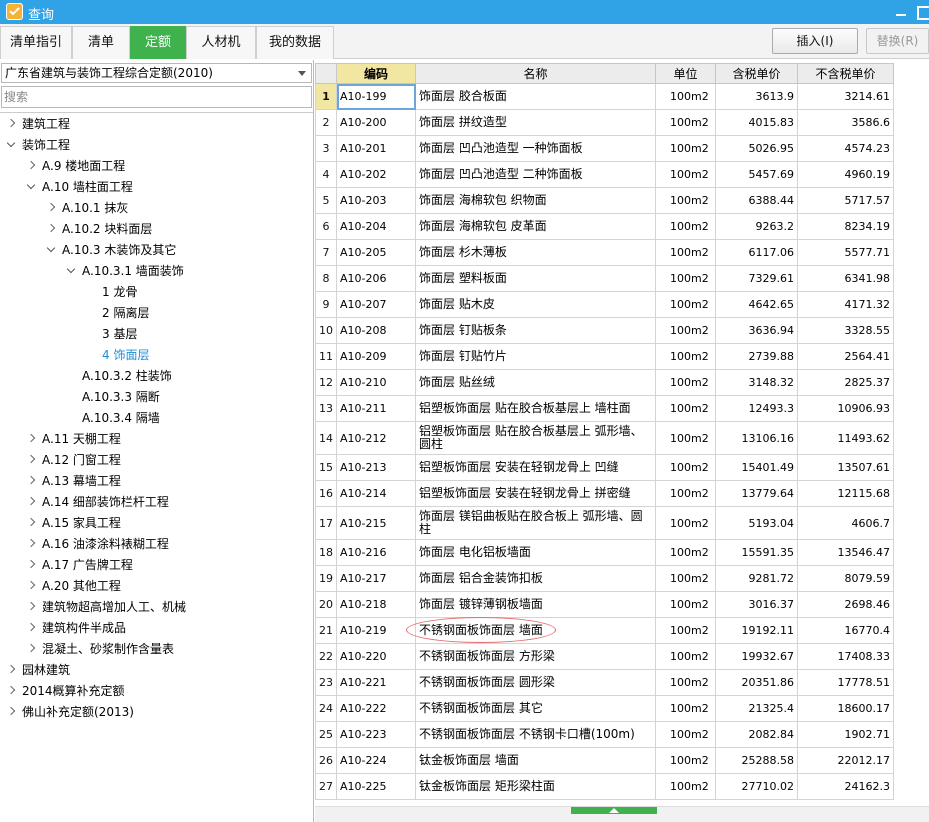  Describe the element at coordinates (756, 148) in the screenshot. I see `price-with-tax-cell: 5026.95` at that location.